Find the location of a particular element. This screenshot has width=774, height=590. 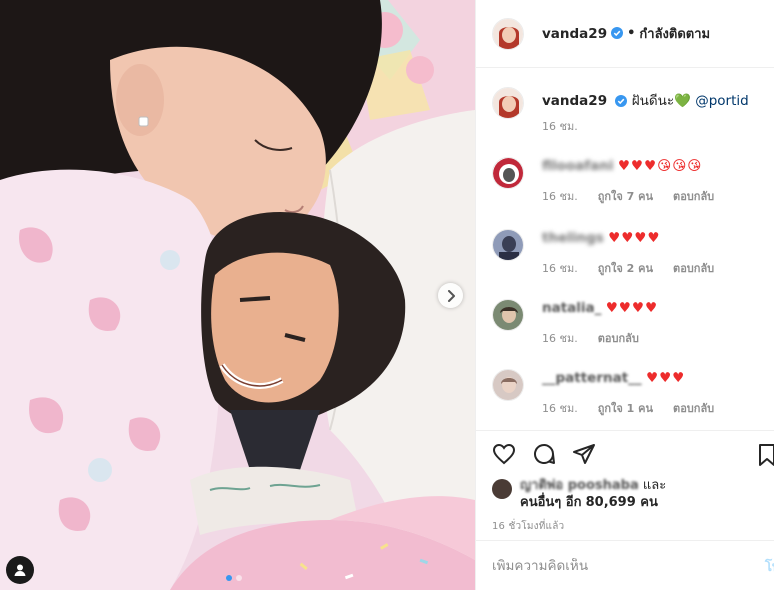

caption-author-avatar is located at coordinates (508, 103).